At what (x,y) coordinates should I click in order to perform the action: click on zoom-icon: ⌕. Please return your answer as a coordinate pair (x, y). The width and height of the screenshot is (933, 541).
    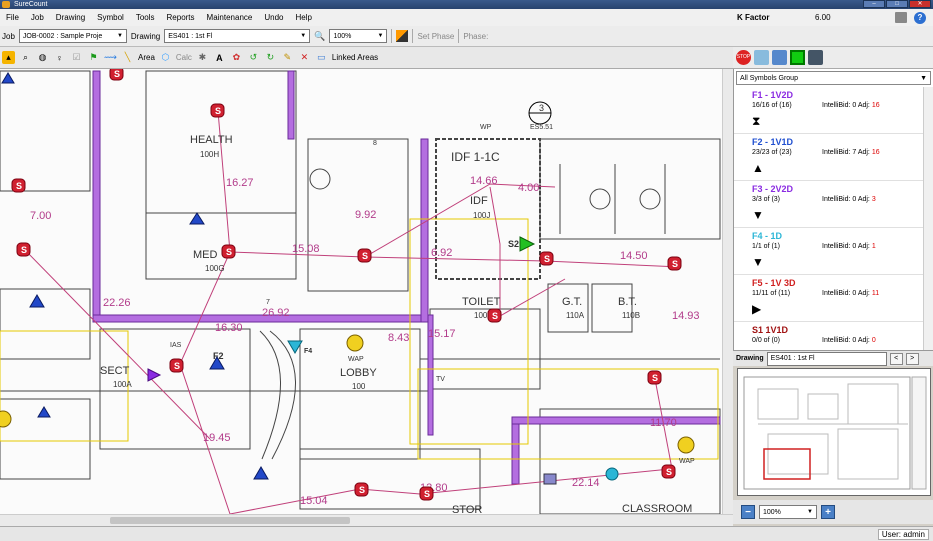
    Looking at the image, I should click on (25, 57).